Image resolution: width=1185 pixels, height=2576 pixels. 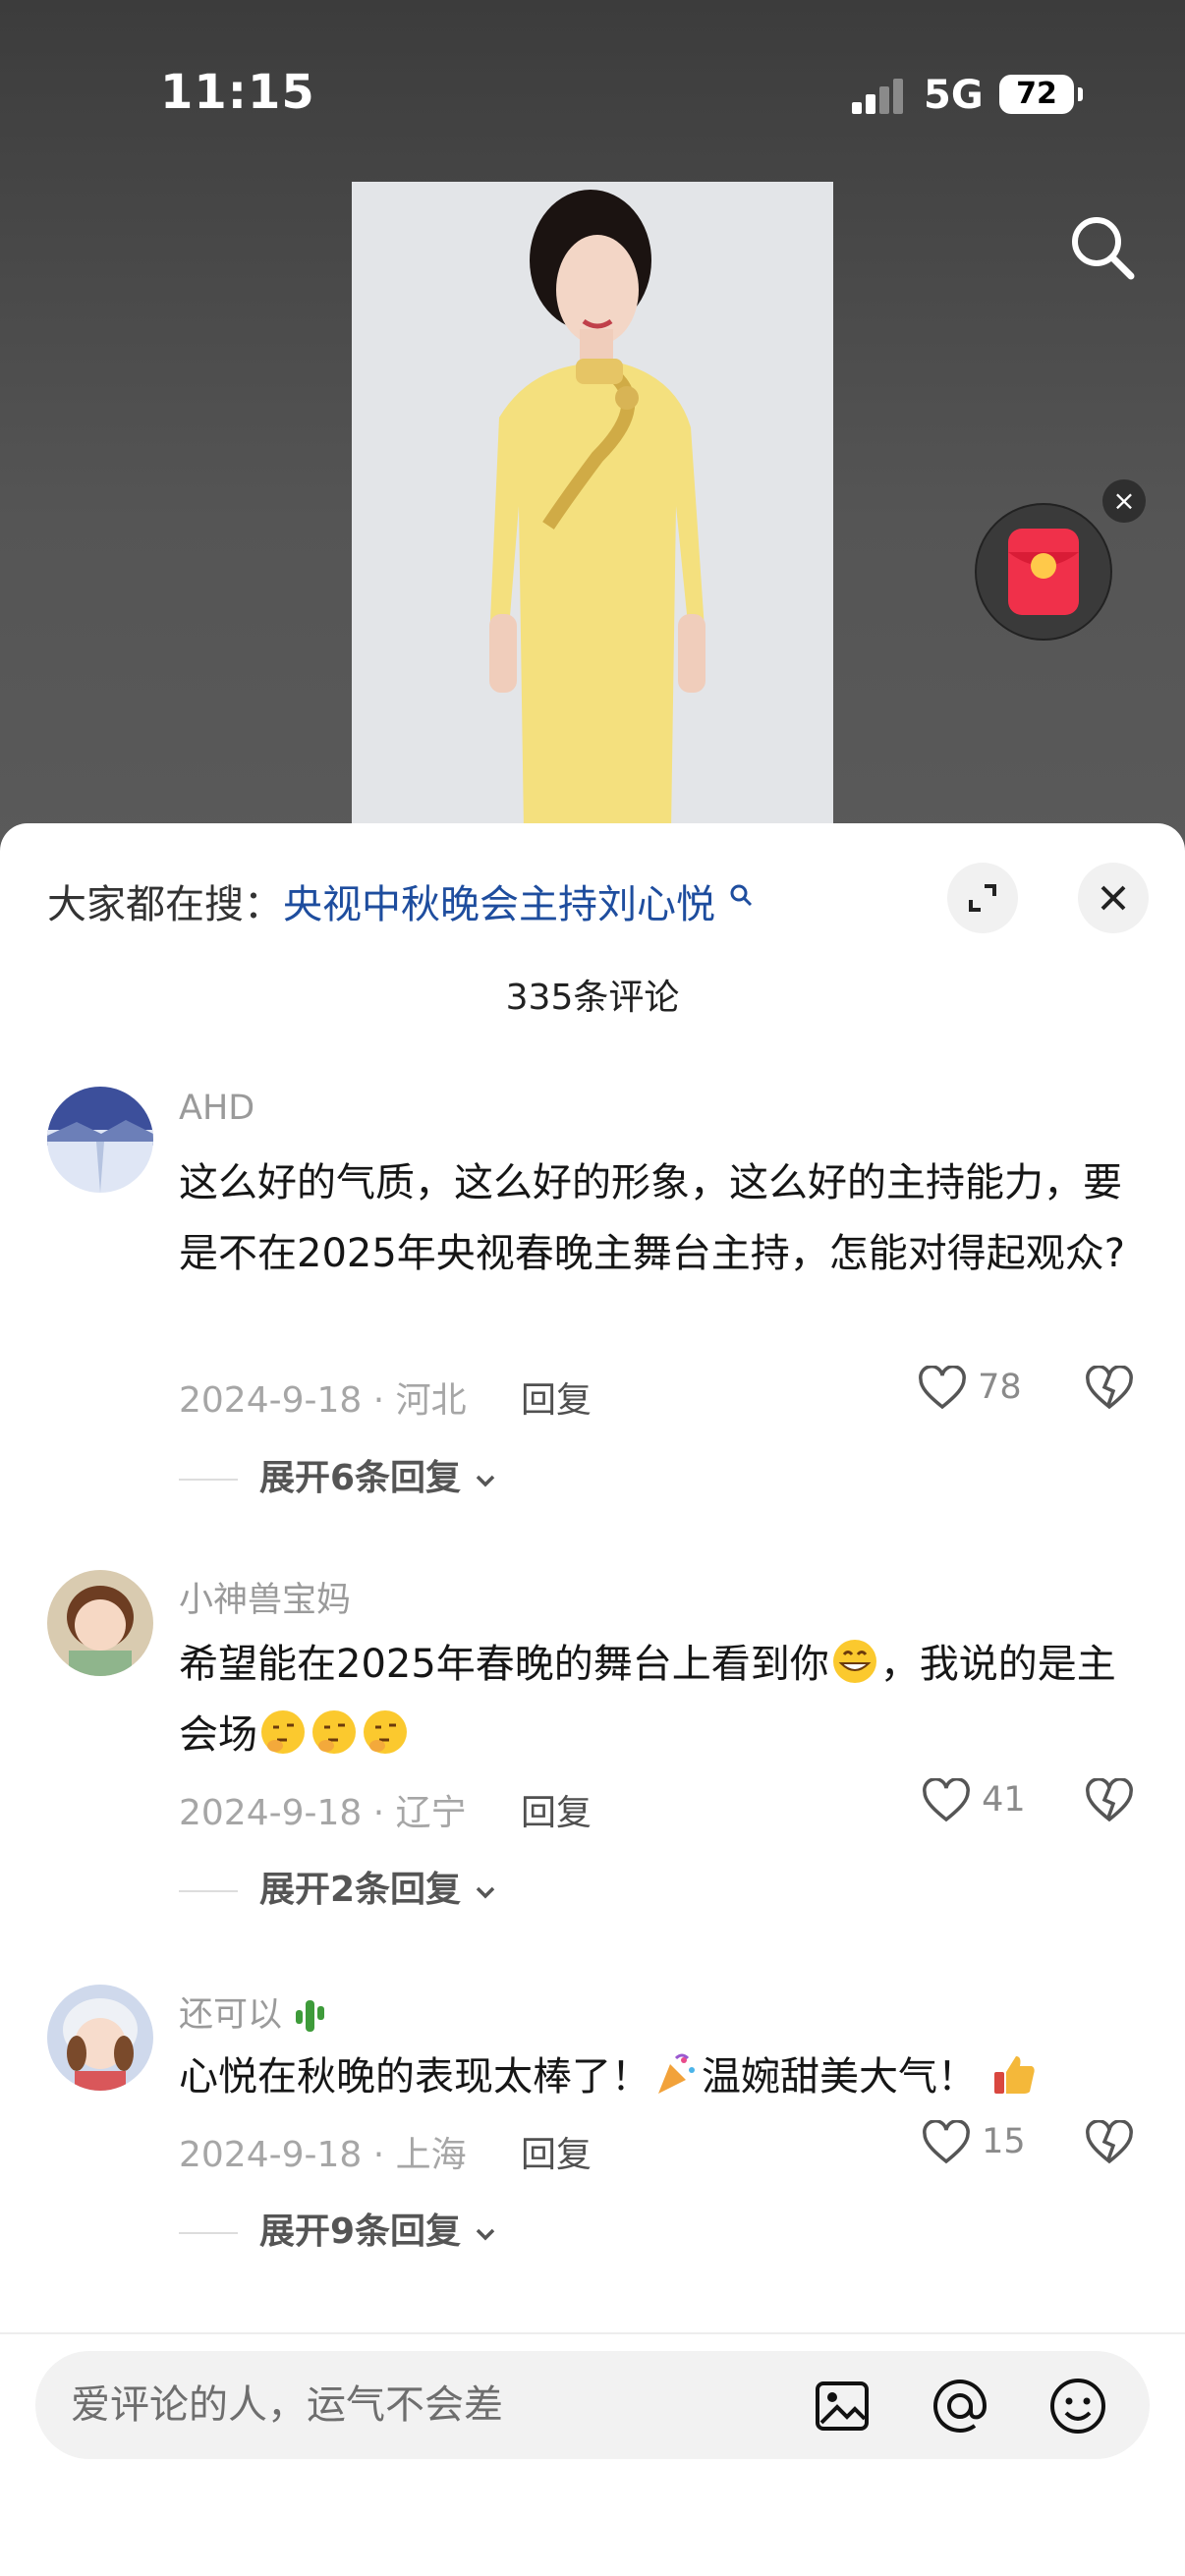 What do you see at coordinates (974, 2142) in the screenshot?
I see `like-button: 15` at bounding box center [974, 2142].